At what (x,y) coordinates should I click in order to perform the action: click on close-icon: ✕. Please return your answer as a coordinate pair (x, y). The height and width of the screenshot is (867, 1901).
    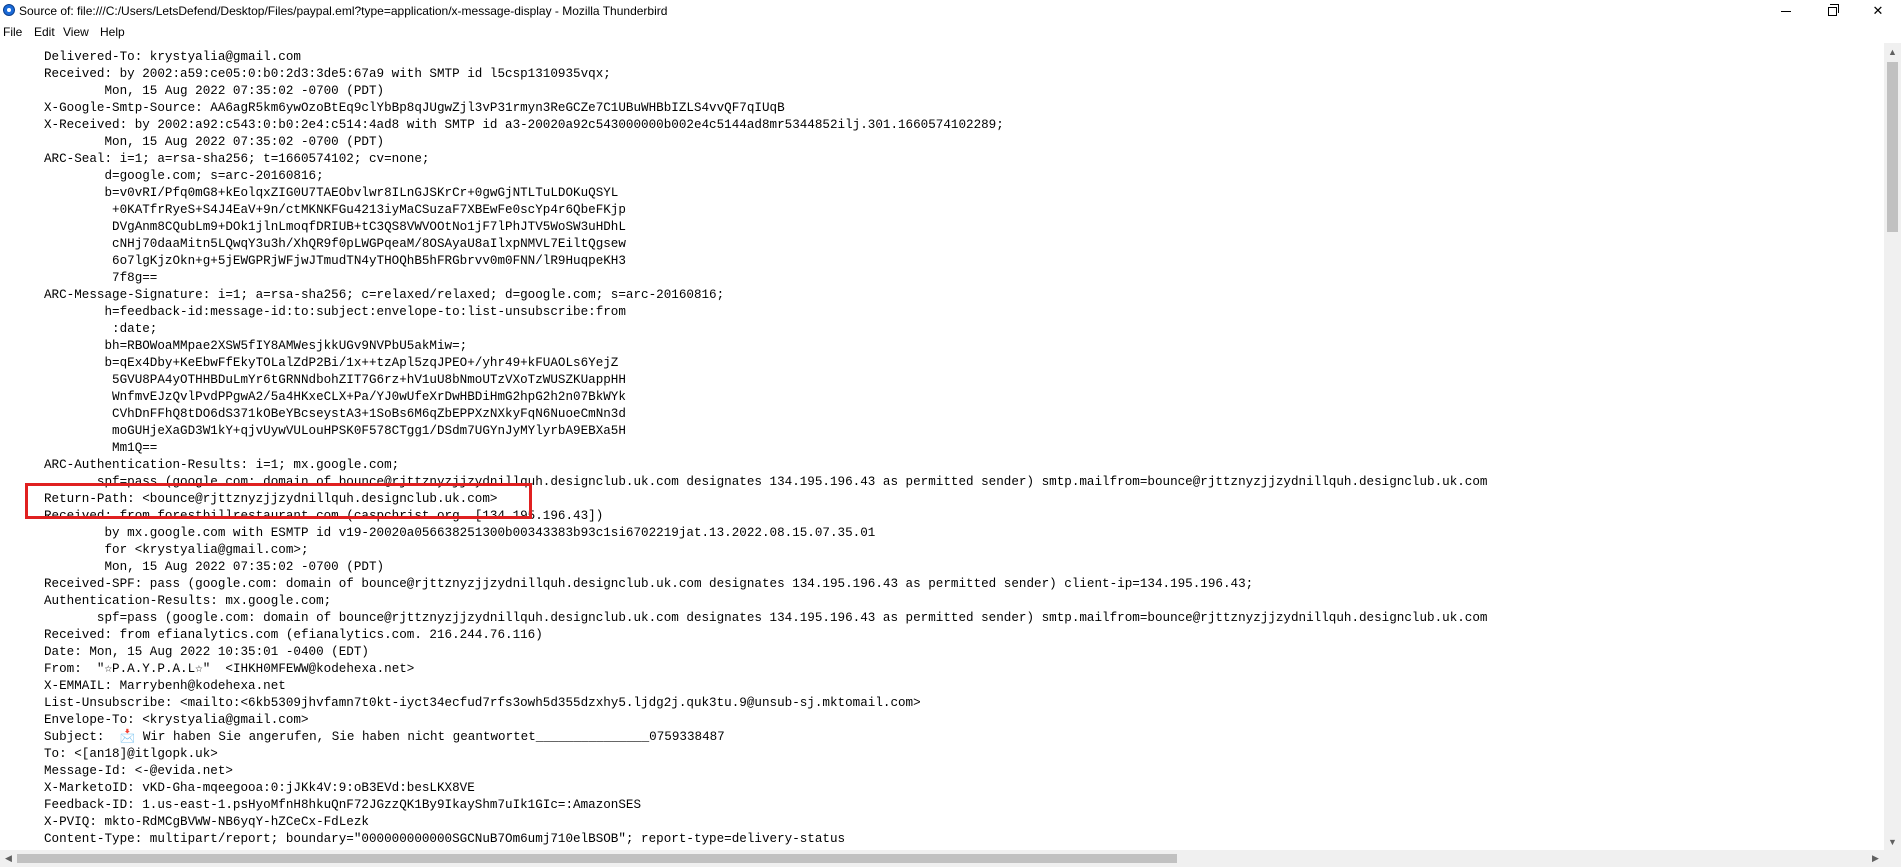
    Looking at the image, I should click on (1878, 10).